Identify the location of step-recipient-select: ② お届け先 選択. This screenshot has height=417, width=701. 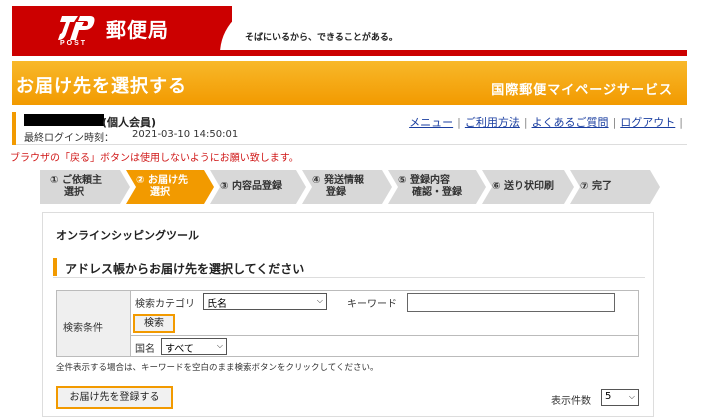
(170, 187).